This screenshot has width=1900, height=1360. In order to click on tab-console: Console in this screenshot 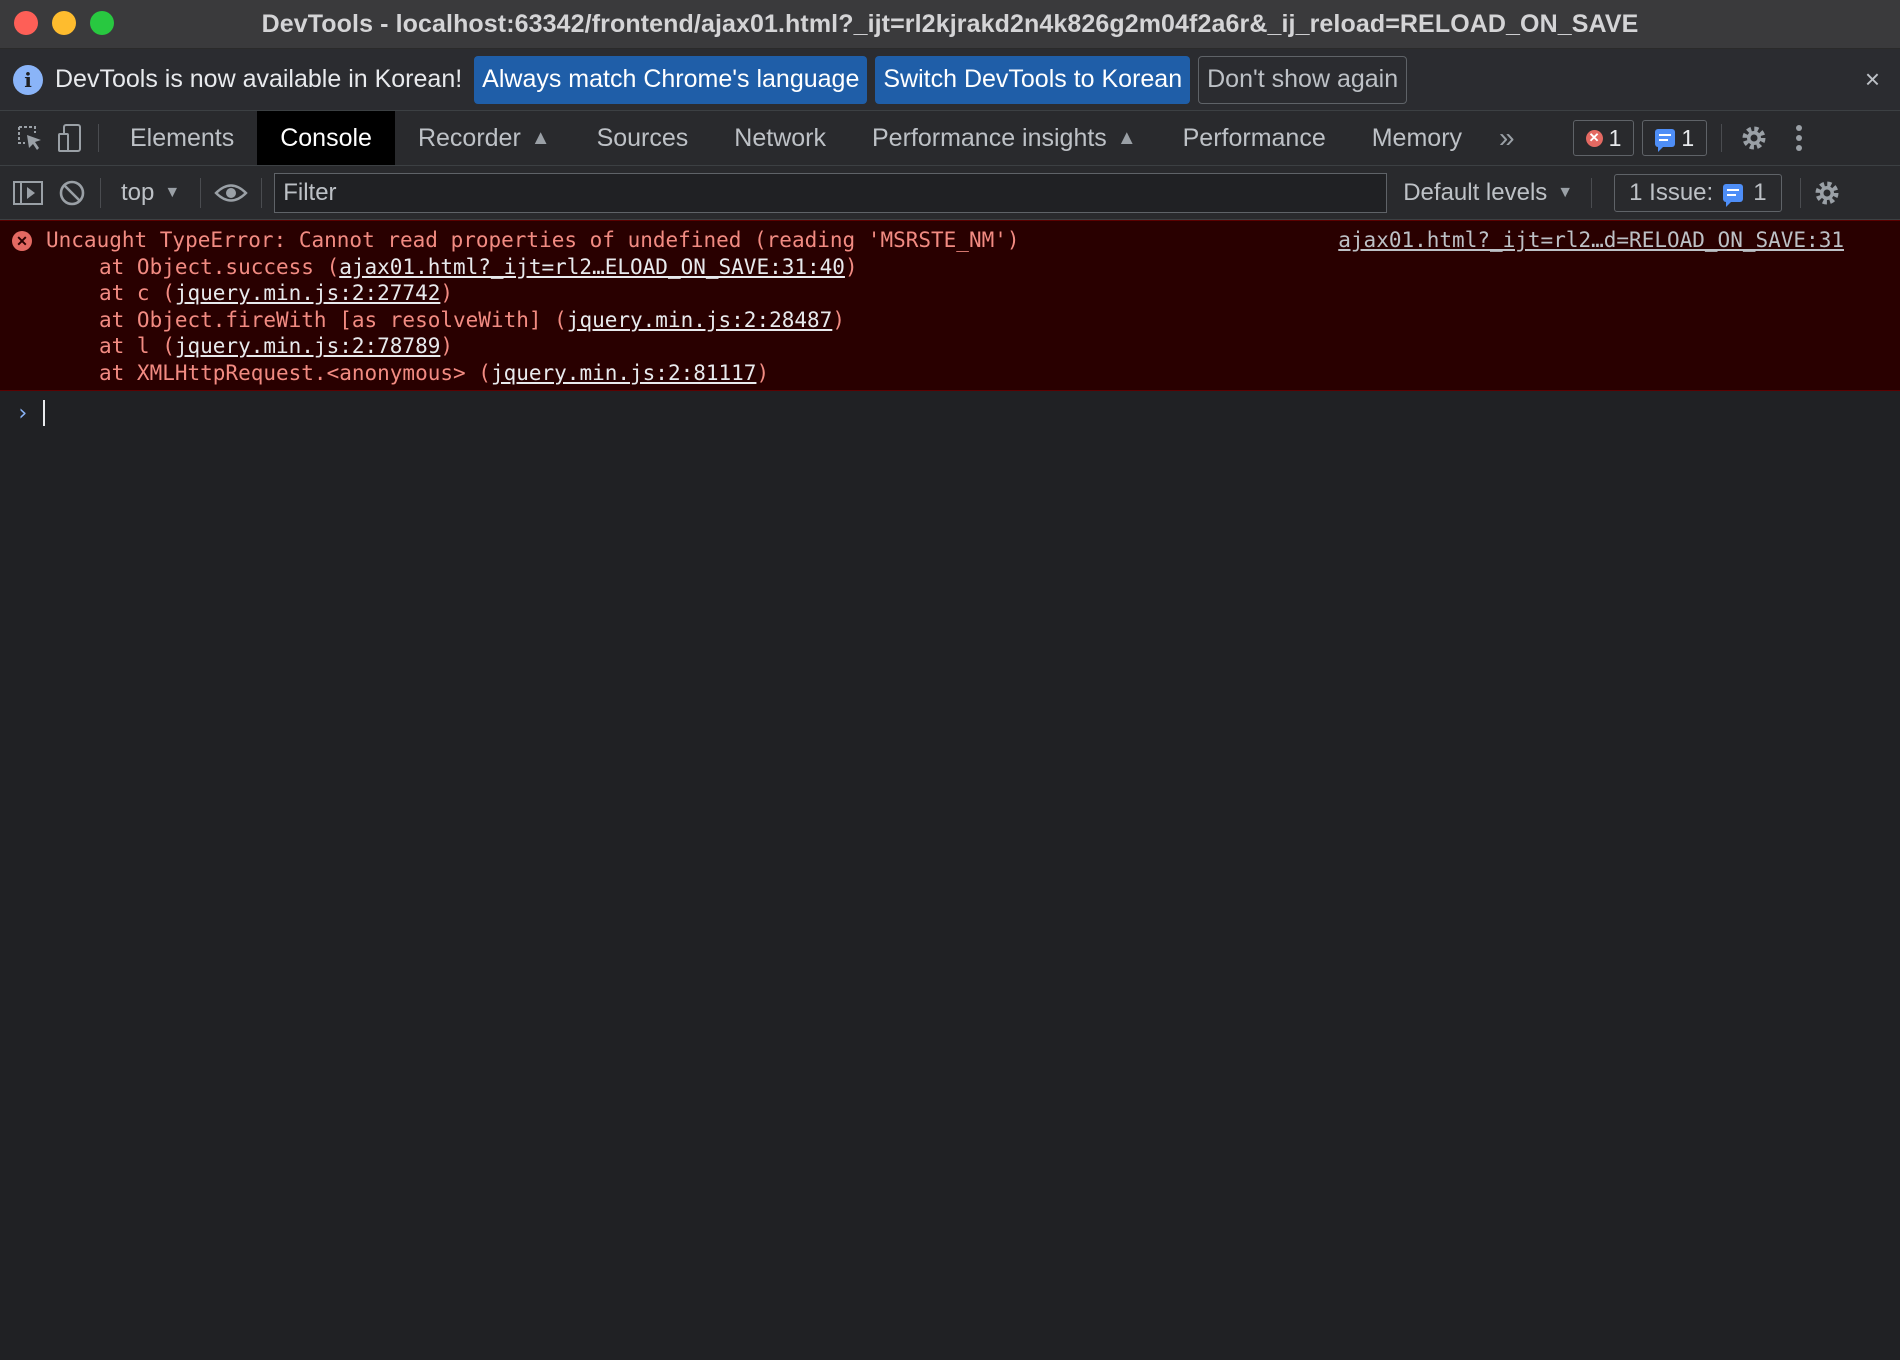, I will do `click(326, 138)`.